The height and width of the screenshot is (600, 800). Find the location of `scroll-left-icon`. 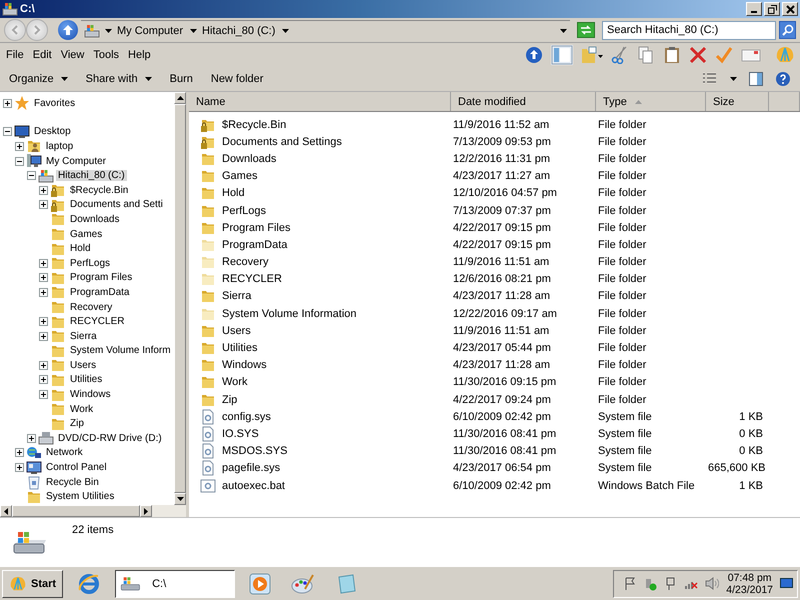

scroll-left-icon is located at coordinates (6, 511).